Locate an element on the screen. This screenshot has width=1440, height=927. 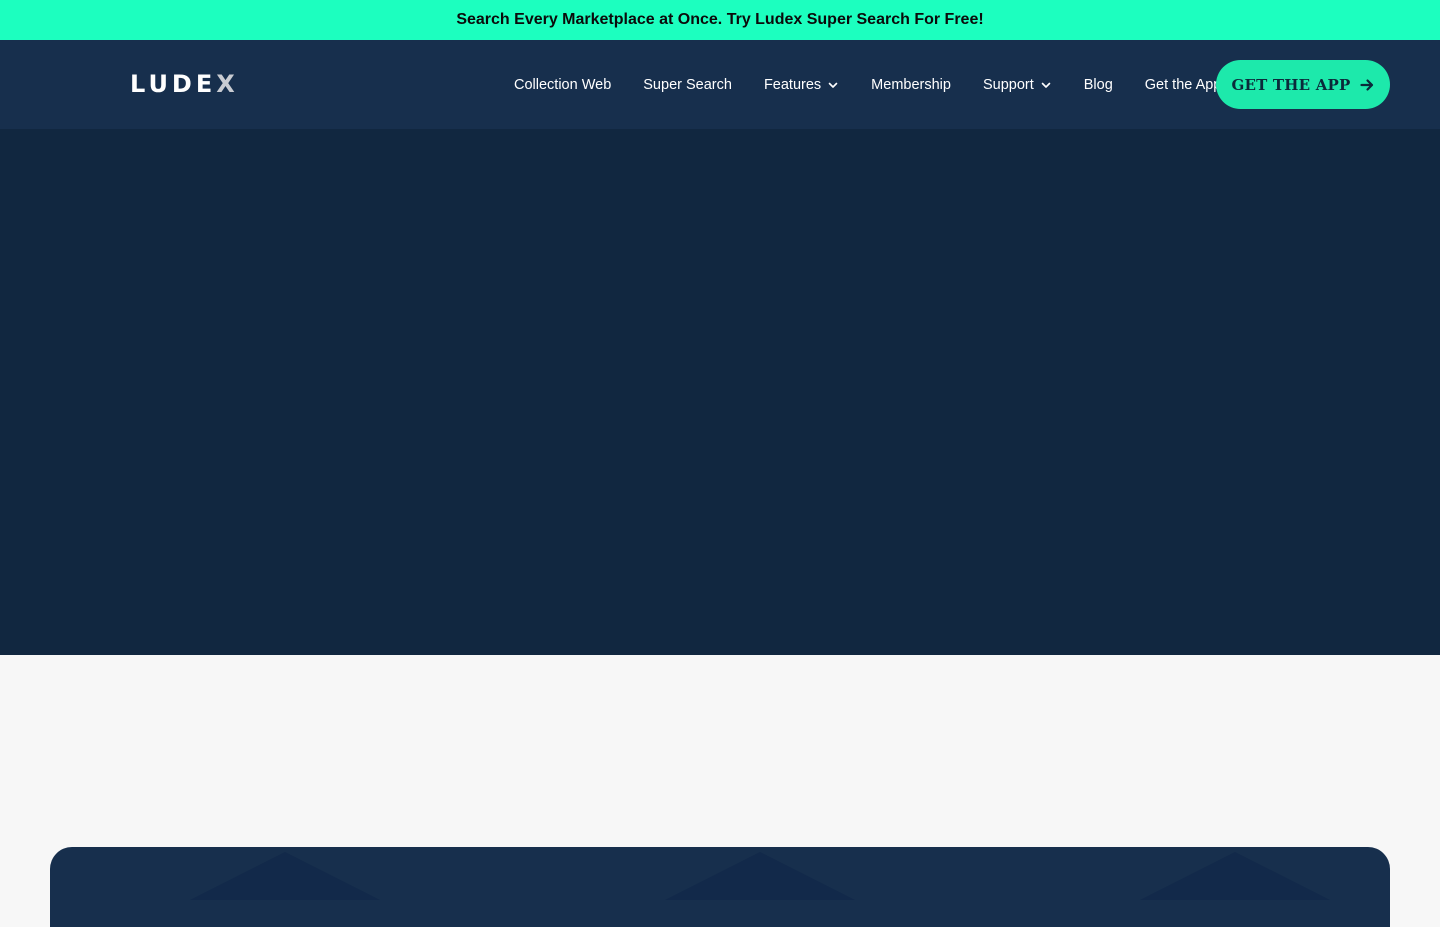
arrow-right-icon is located at coordinates (1366, 84).